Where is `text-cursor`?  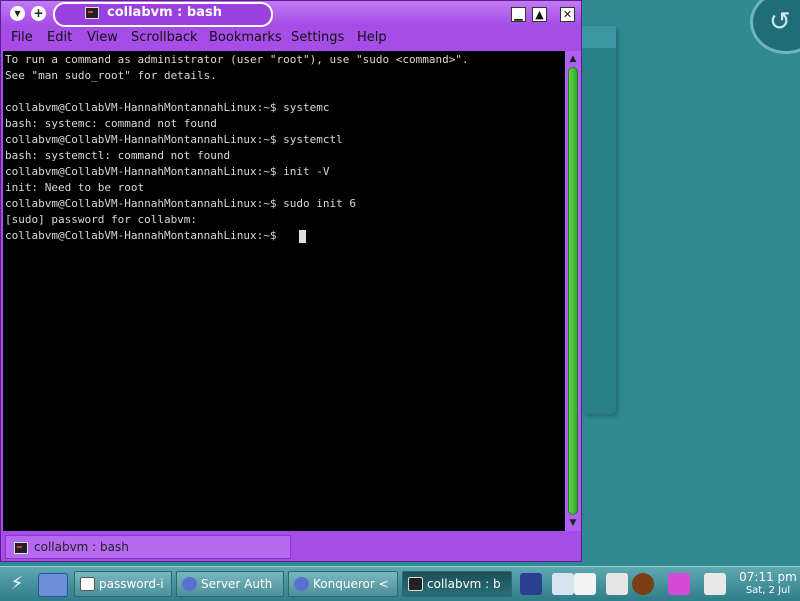
text-cursor is located at coordinates (302, 236).